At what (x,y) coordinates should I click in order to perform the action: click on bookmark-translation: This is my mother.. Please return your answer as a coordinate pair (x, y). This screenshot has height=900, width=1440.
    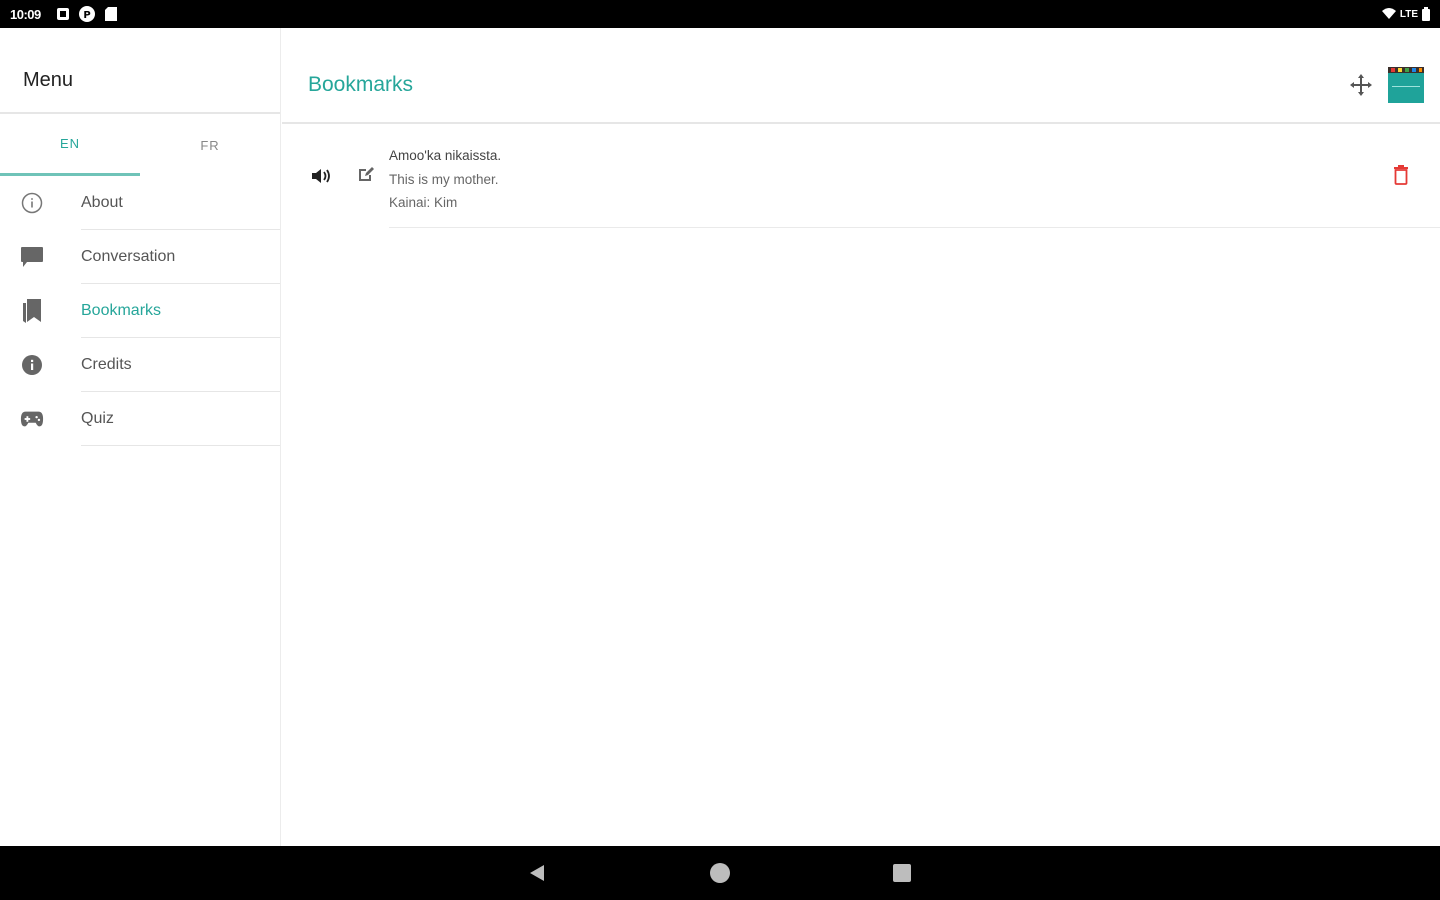
    Looking at the image, I should click on (444, 179).